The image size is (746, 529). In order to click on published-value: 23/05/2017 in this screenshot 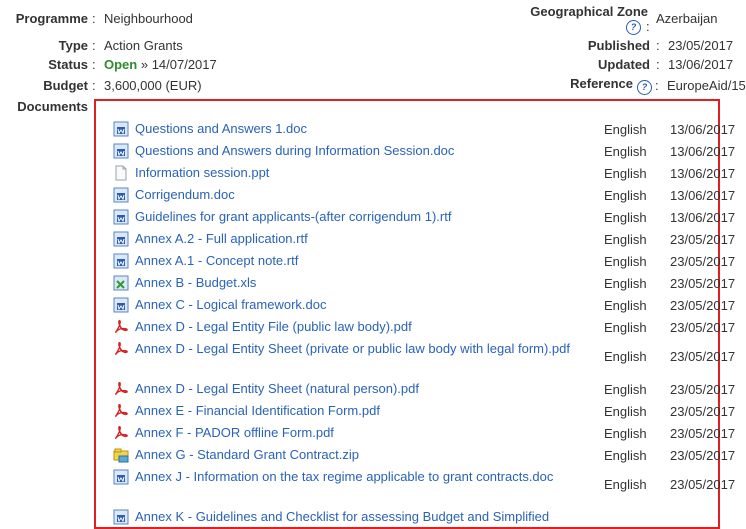, I will do `click(701, 45)`.